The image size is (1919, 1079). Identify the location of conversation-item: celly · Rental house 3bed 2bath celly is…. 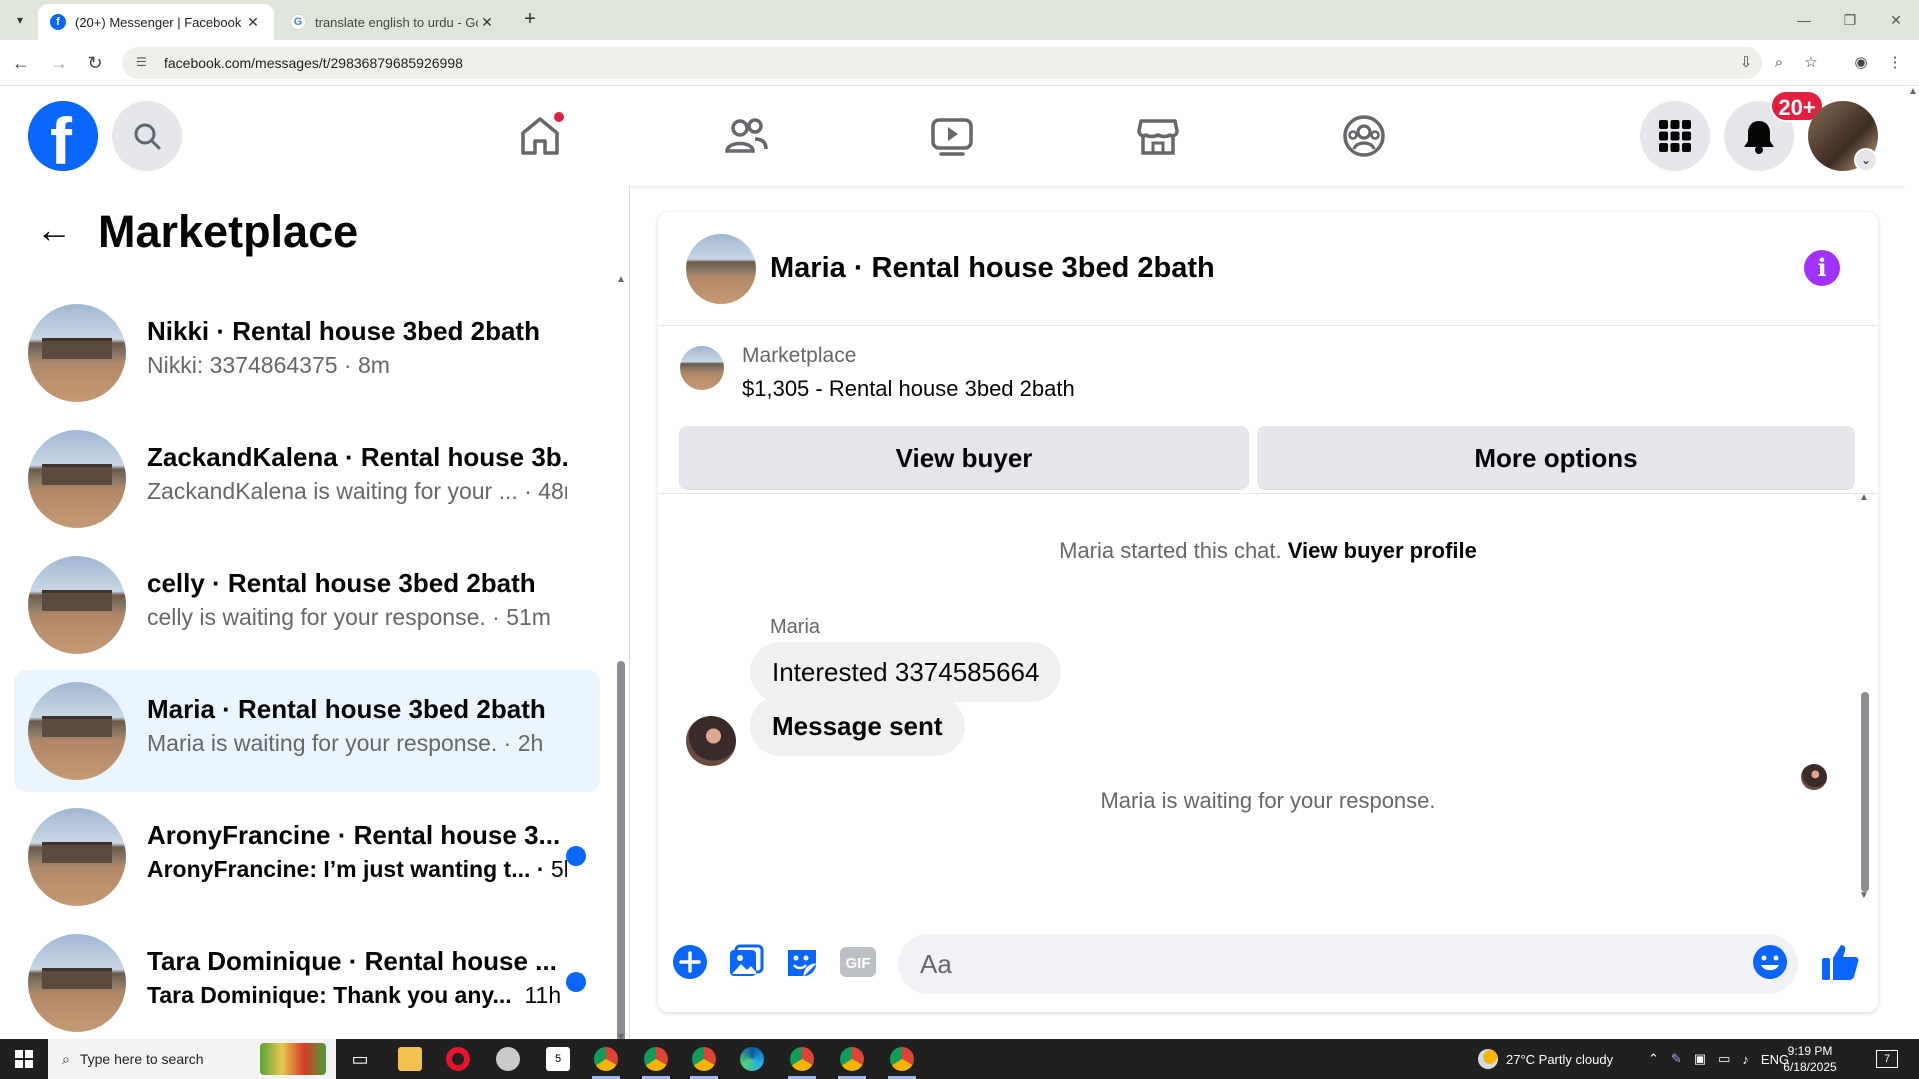
(307, 605).